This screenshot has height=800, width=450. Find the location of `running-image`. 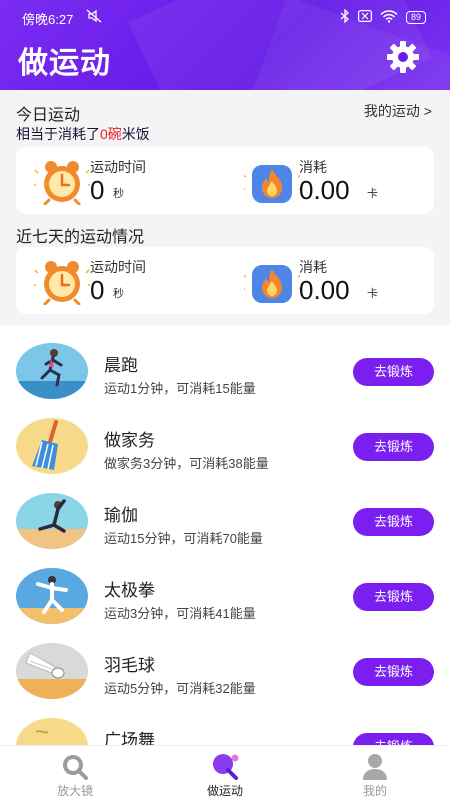

running-image is located at coordinates (52, 371).